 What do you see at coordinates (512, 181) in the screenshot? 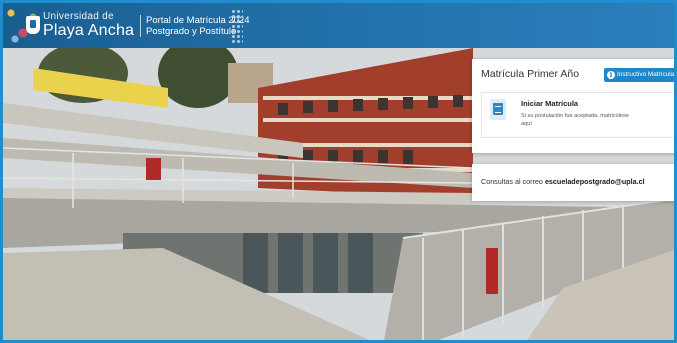
I see `contact-prefix: Consultas al correo` at bounding box center [512, 181].